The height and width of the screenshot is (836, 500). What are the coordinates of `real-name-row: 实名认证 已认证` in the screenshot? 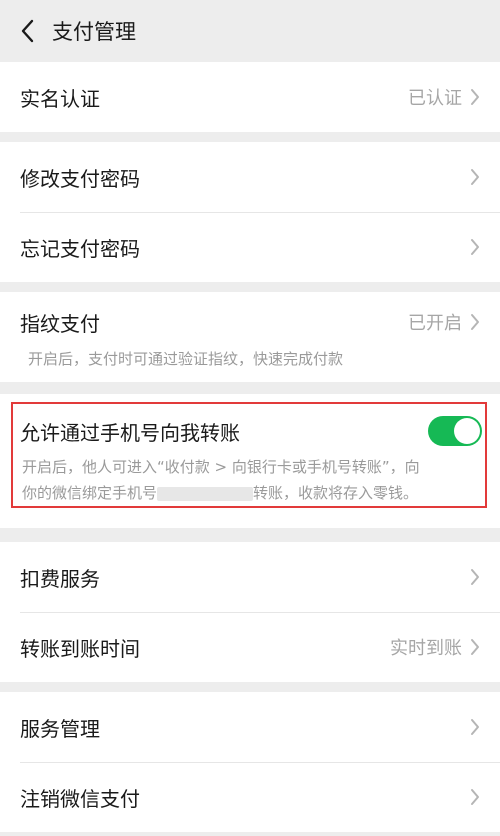 It's located at (250, 97).